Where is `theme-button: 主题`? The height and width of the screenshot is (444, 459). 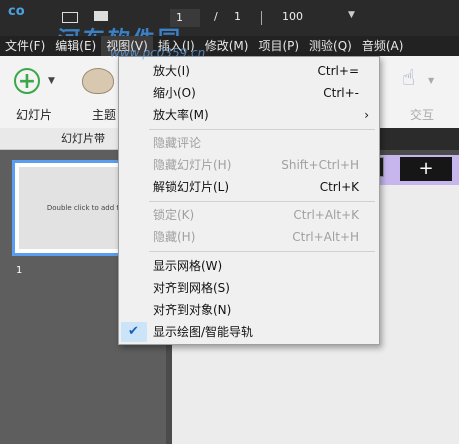 theme-button: 主题 is located at coordinates (100, 94).